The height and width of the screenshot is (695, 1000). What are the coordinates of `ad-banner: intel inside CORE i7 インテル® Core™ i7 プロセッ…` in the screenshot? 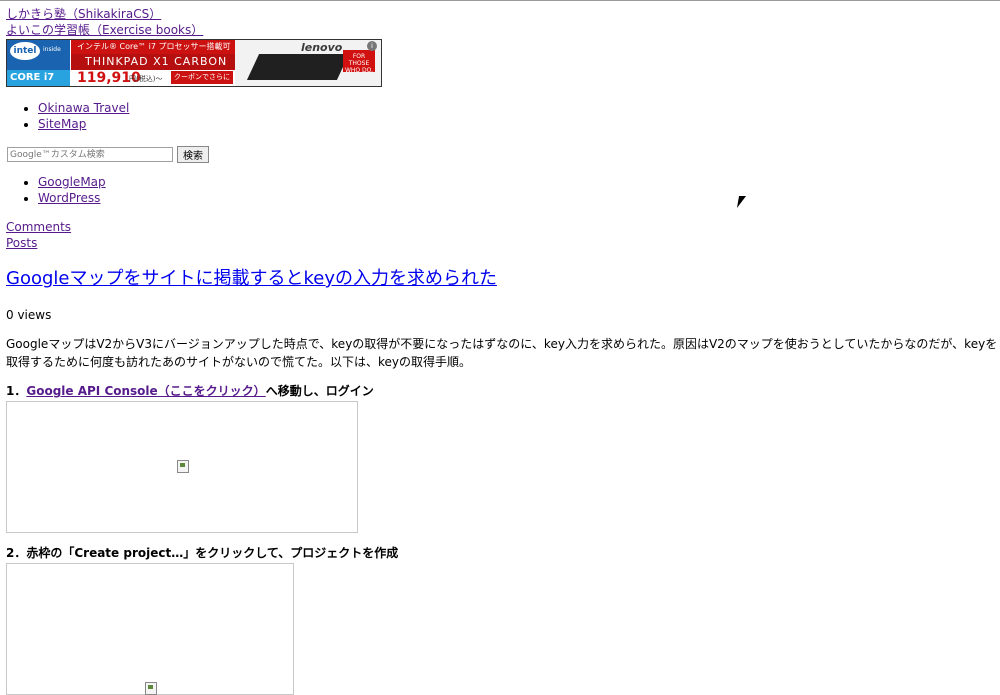 It's located at (194, 63).